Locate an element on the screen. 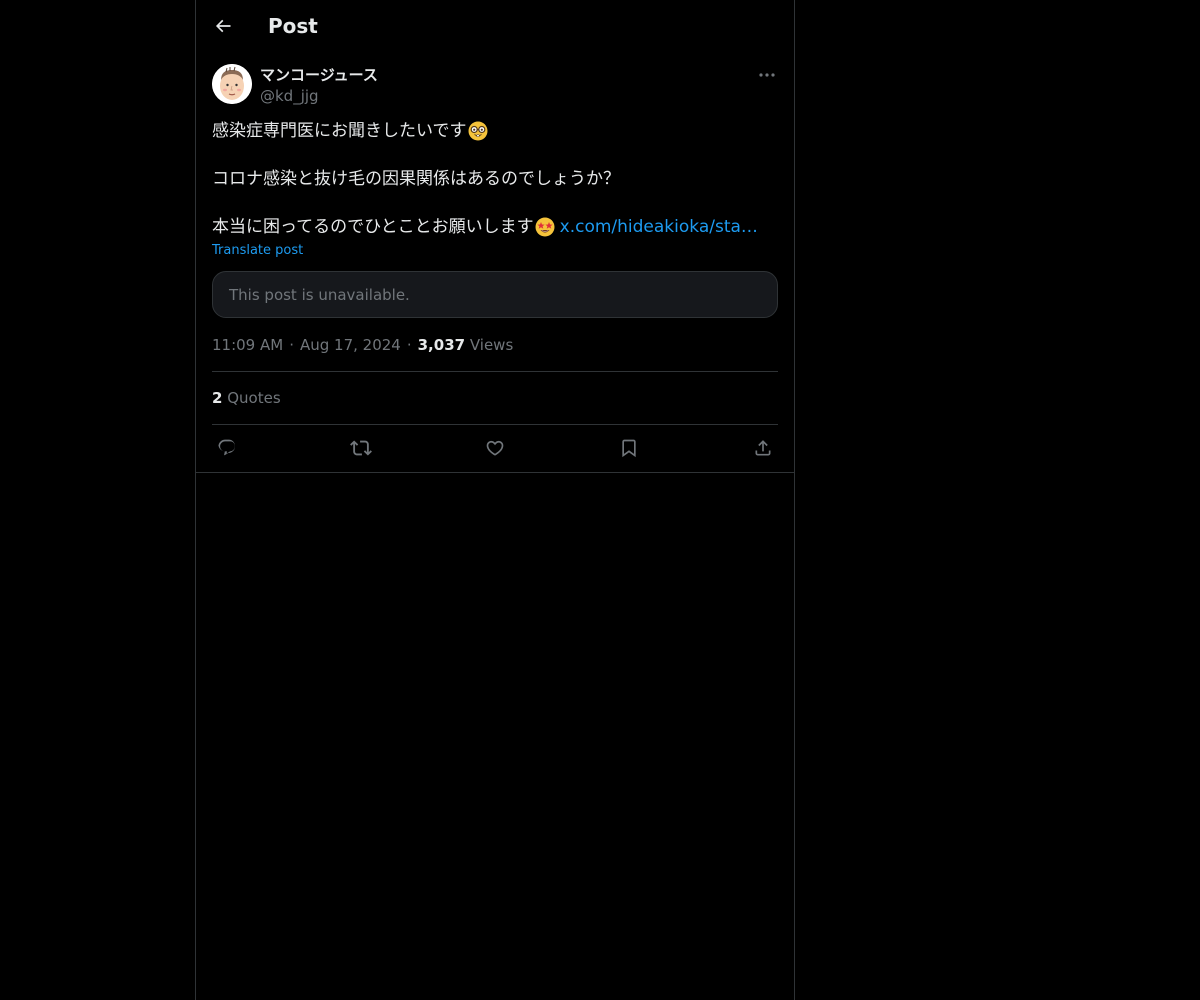 Image resolution: width=1200 pixels, height=1000 pixels. author-handle: @kd_jjg is located at coordinates (289, 96).